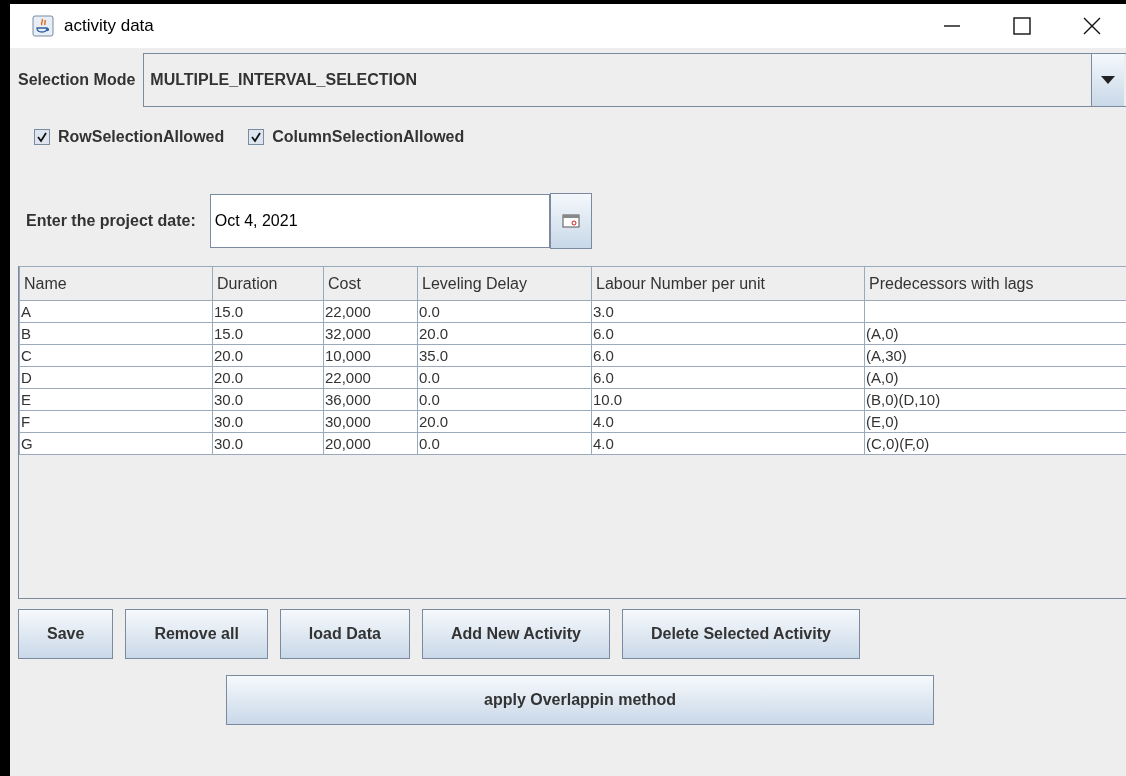 This screenshot has height=776, width=1126. What do you see at coordinates (504, 355) in the screenshot?
I see `table-cell: 35.0` at bounding box center [504, 355].